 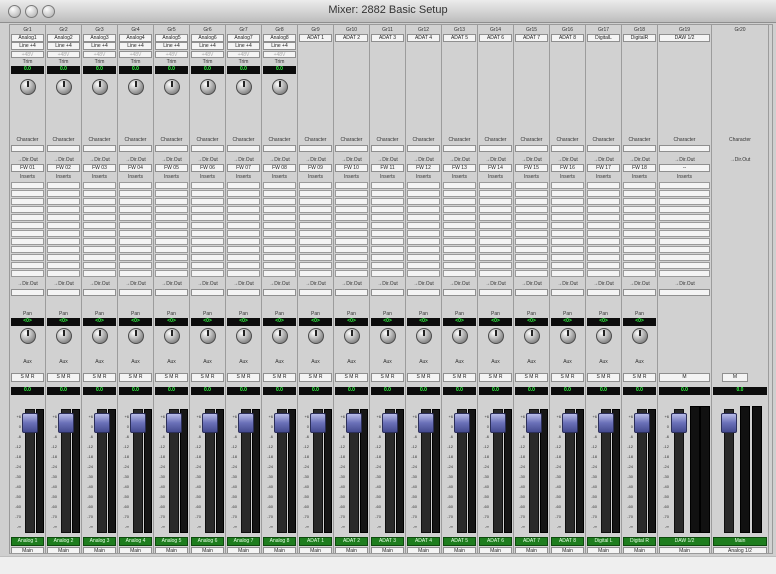 I want to click on input-select: Analog3, so click(x=99, y=38).